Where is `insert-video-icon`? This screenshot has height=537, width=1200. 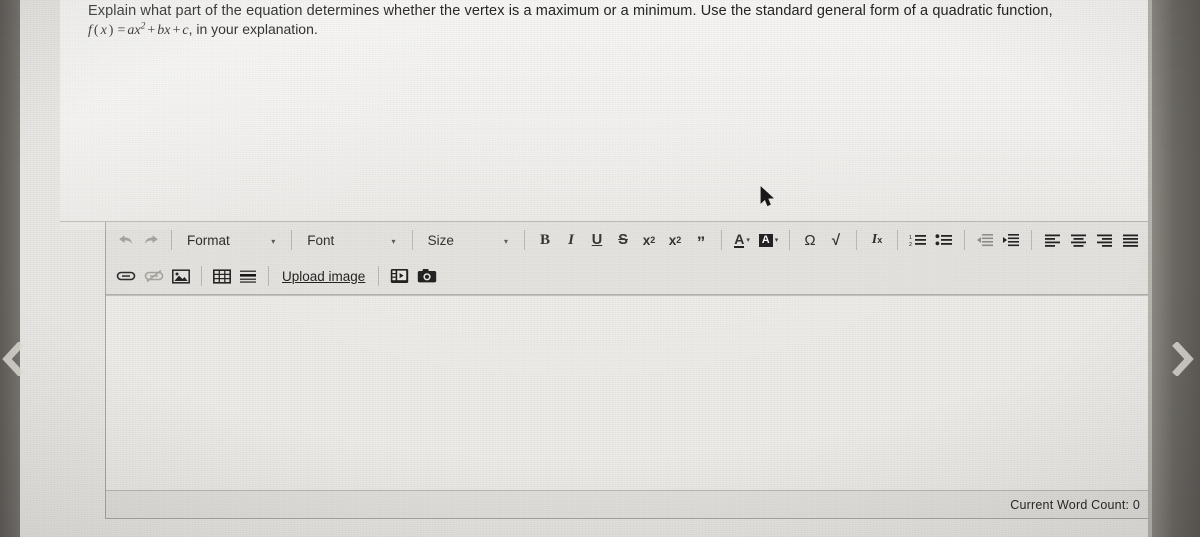
insert-video-icon is located at coordinates (399, 276).